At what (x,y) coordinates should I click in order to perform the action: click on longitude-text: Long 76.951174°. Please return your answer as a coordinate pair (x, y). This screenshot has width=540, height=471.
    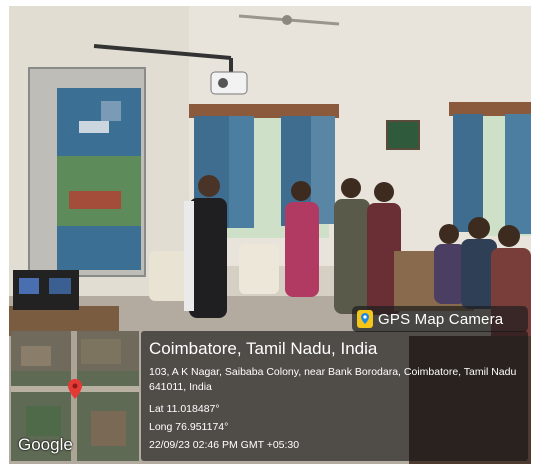
    Looking at the image, I should click on (189, 427).